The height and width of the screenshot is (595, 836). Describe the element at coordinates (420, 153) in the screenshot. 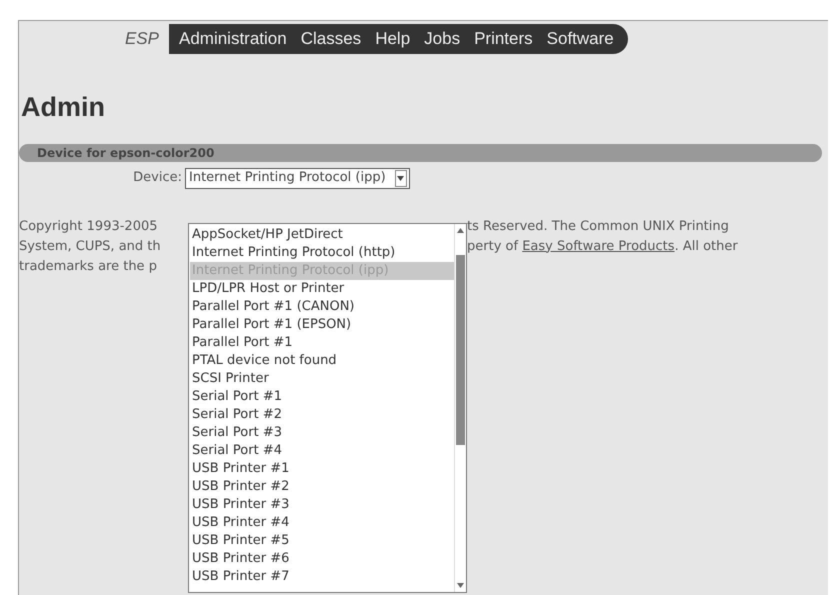

I see `section-header: Device for epson-color200` at that location.